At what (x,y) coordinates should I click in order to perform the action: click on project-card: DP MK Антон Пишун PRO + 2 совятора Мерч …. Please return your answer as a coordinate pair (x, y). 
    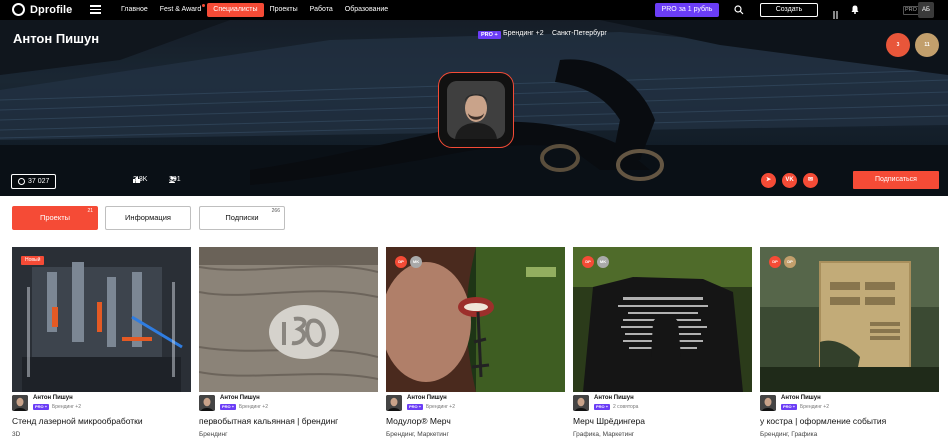
    Looking at the image, I should click on (662, 345).